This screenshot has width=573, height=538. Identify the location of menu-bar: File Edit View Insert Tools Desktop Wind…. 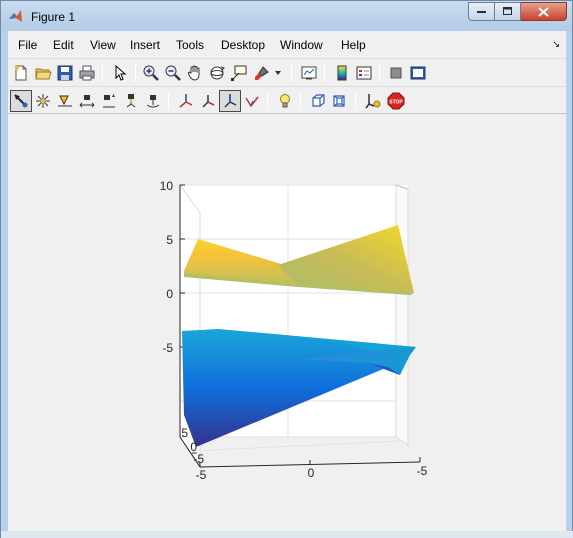
(287, 44).